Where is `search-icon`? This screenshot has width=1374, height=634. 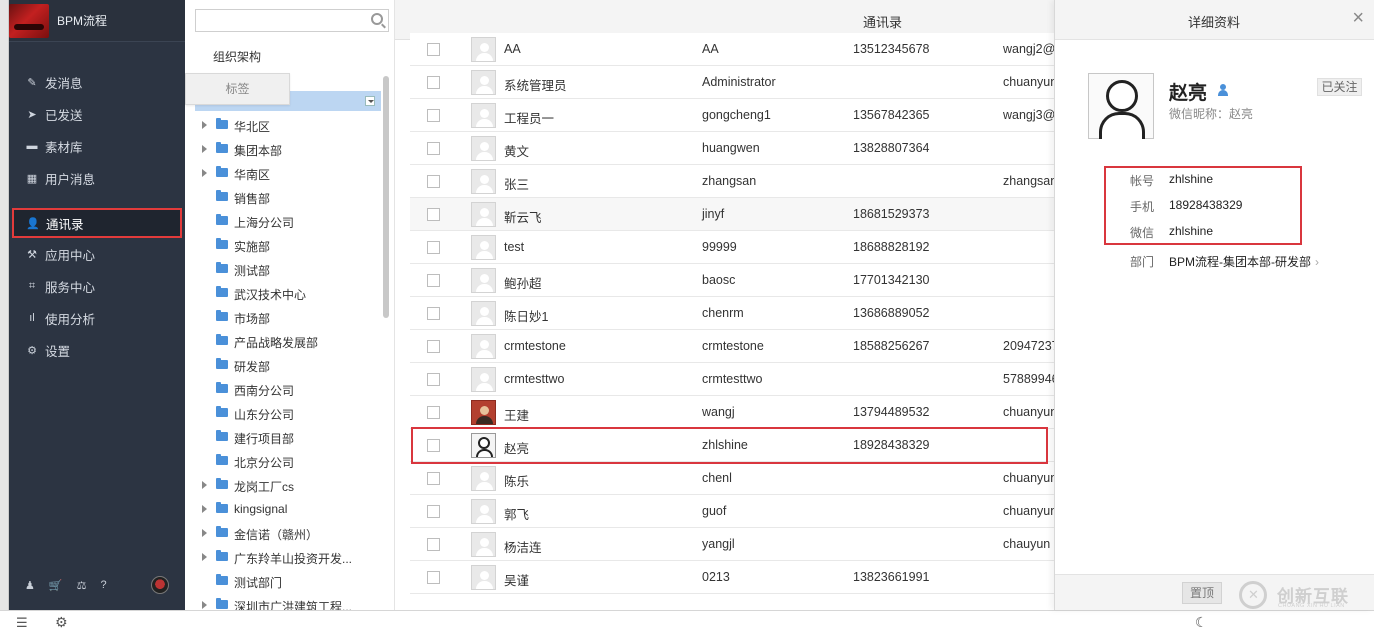 search-icon is located at coordinates (377, 19).